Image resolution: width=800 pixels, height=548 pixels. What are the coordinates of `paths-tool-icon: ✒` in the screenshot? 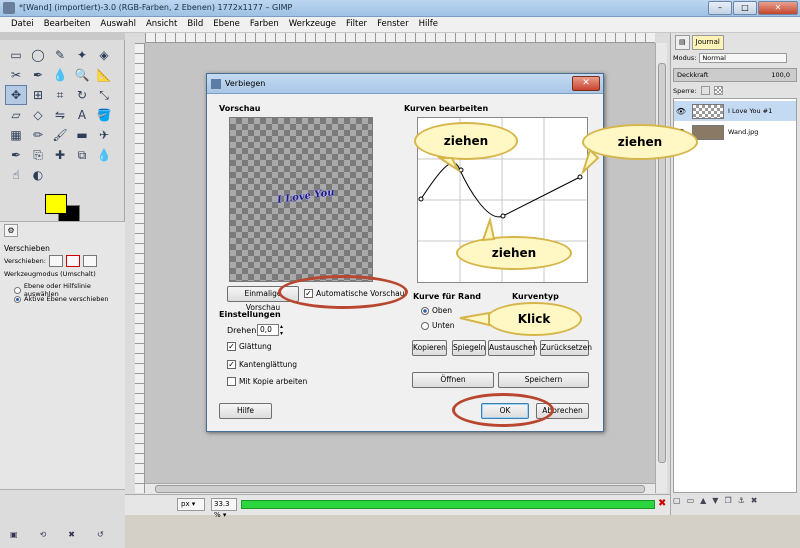 It's located at (38, 75).